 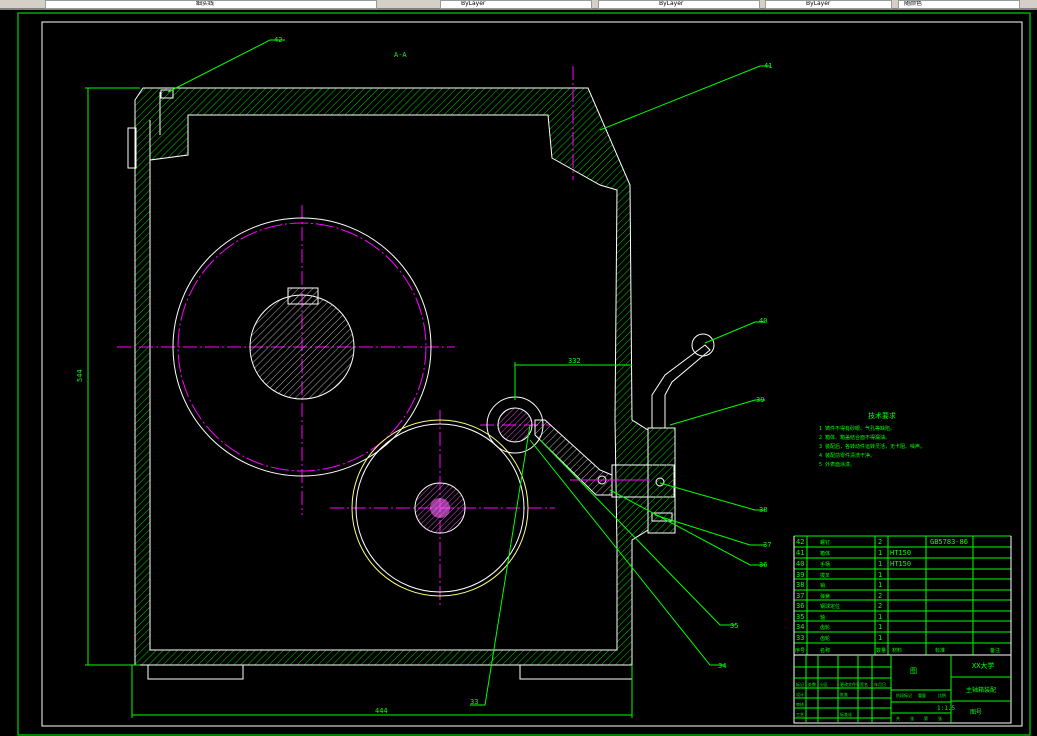 What do you see at coordinates (80, 375) in the screenshot?
I see `dim-height: 544` at bounding box center [80, 375].